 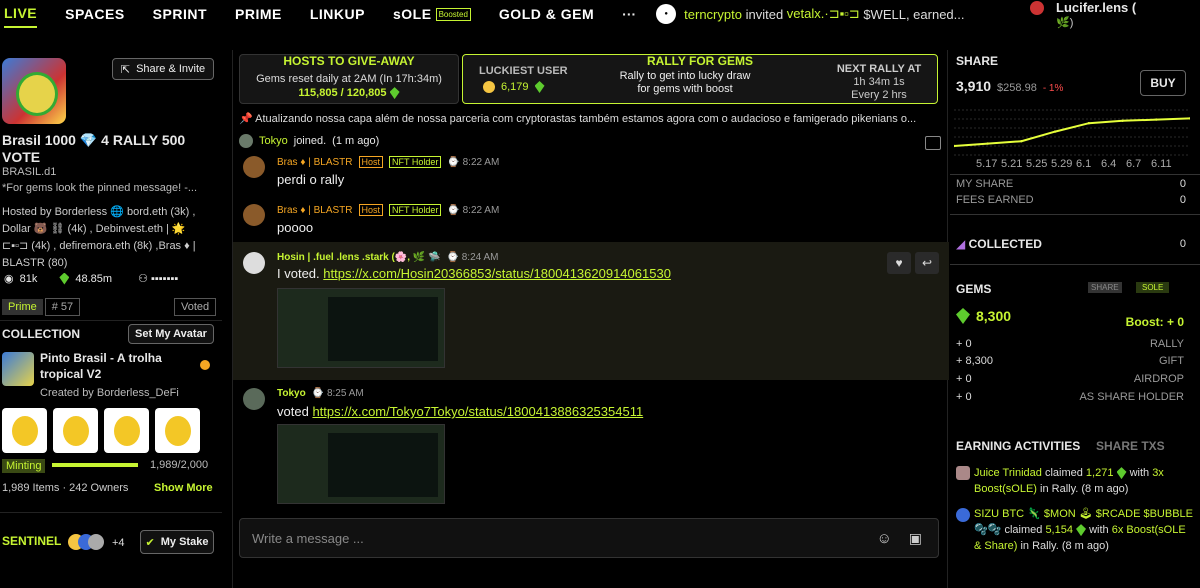 I want to click on owners-label: Owners, so click(x=109, y=488).